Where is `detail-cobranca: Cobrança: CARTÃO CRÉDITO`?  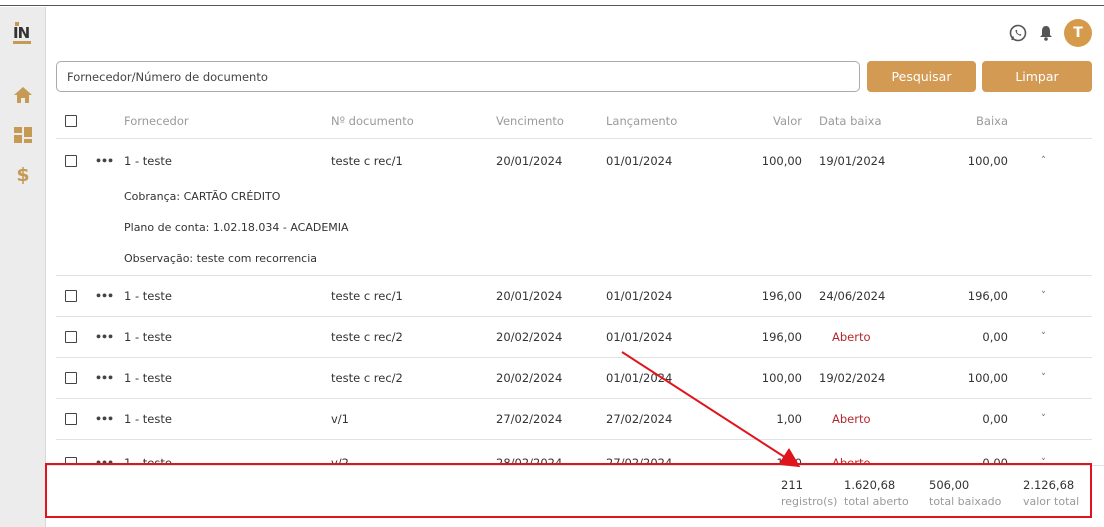 detail-cobranca: Cobrança: CARTÃO CRÉDITO is located at coordinates (202, 196).